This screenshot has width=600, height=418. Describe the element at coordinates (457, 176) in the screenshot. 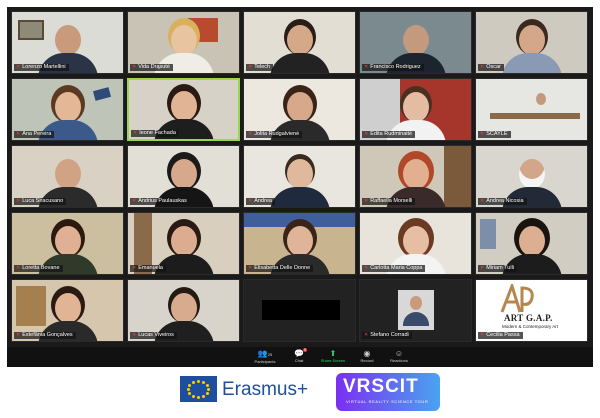

I see `bookshelf` at that location.